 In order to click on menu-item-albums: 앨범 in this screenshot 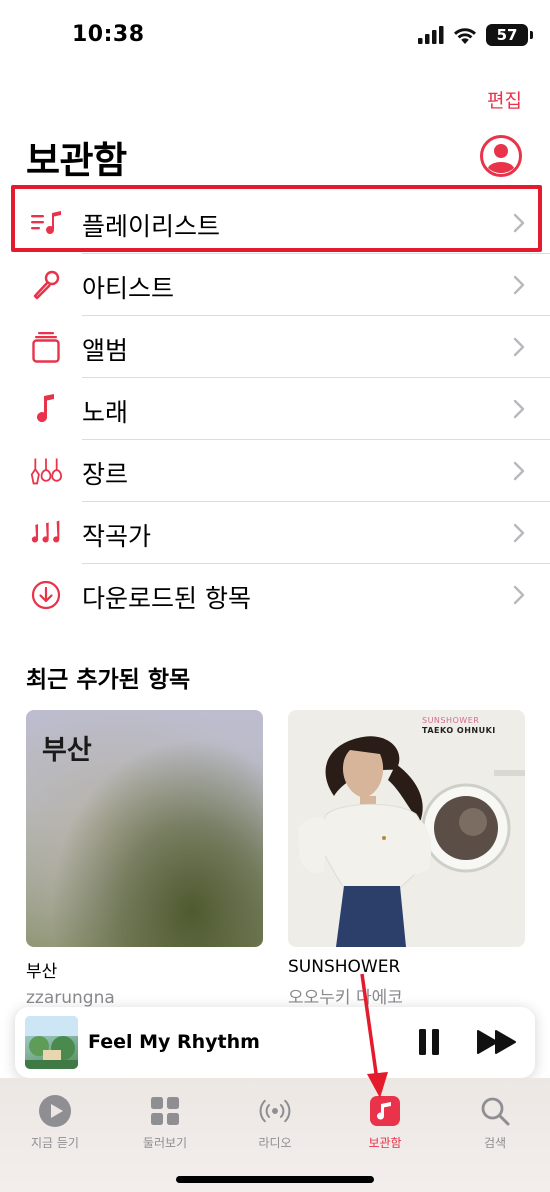, I will do `click(275, 347)`.